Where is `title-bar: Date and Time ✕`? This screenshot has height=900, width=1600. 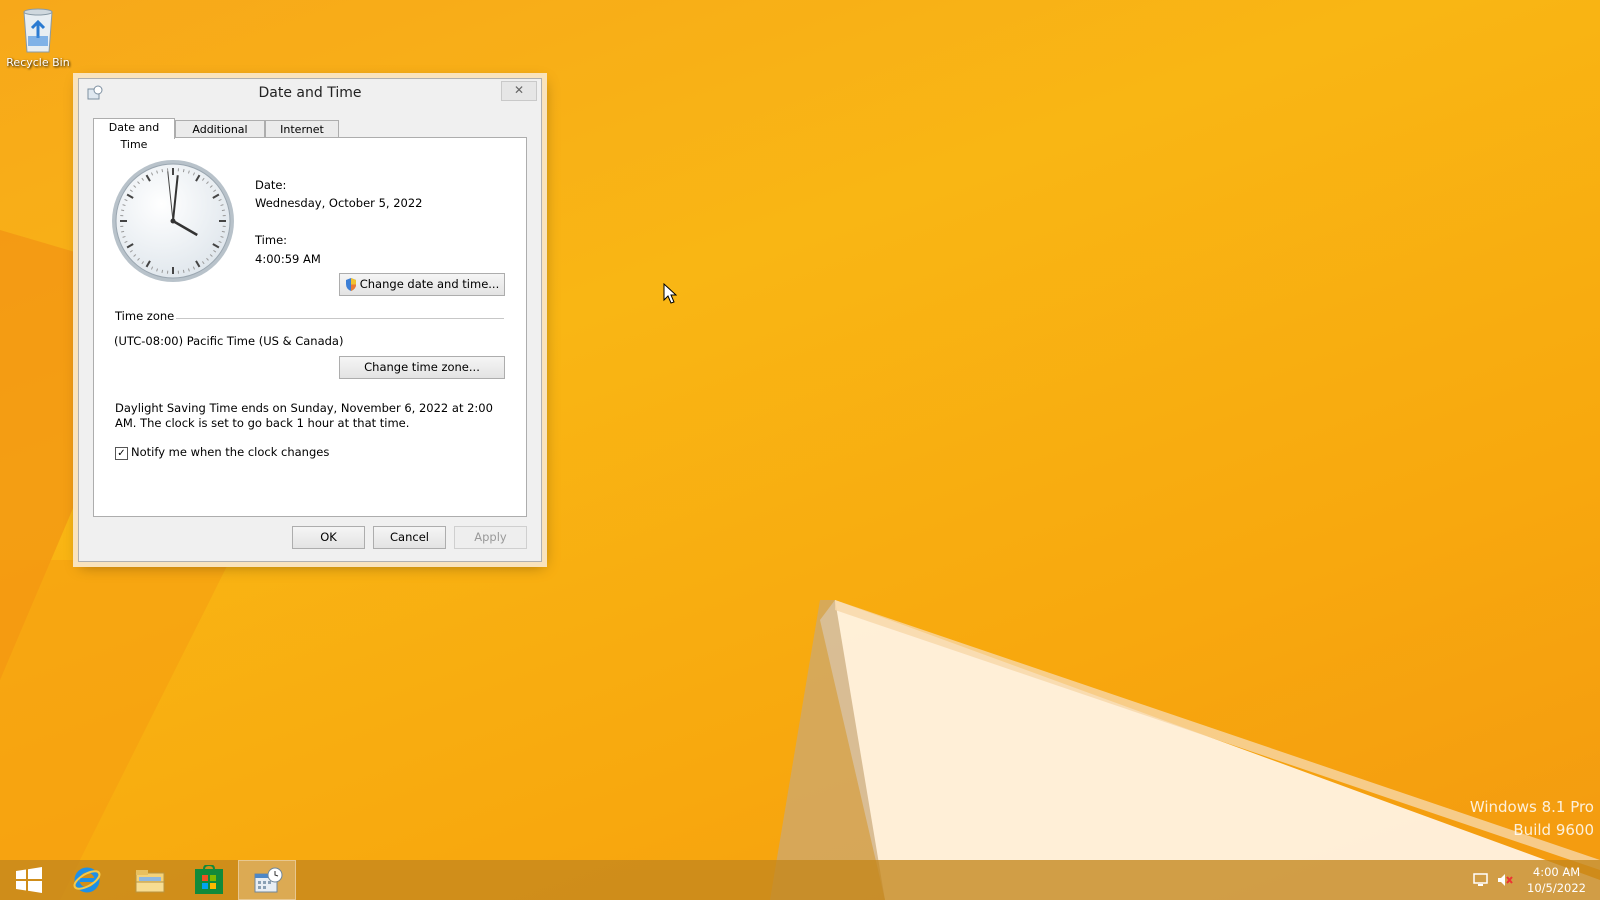
title-bar: Date and Time ✕ is located at coordinates (310, 93).